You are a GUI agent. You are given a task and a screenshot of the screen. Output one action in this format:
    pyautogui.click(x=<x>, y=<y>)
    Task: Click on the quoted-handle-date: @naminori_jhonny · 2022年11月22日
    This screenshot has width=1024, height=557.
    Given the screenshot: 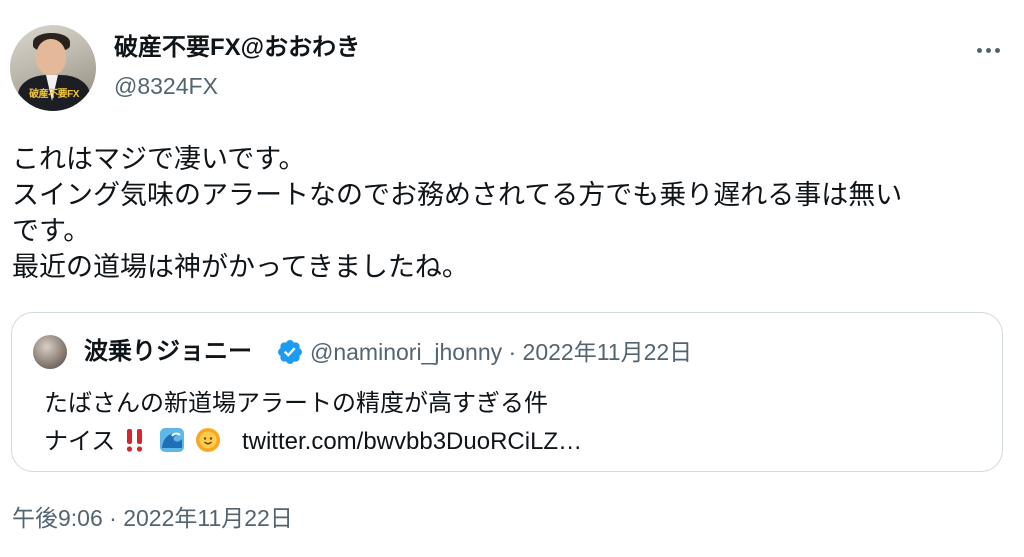 What is the action you would take?
    pyautogui.click(x=501, y=352)
    